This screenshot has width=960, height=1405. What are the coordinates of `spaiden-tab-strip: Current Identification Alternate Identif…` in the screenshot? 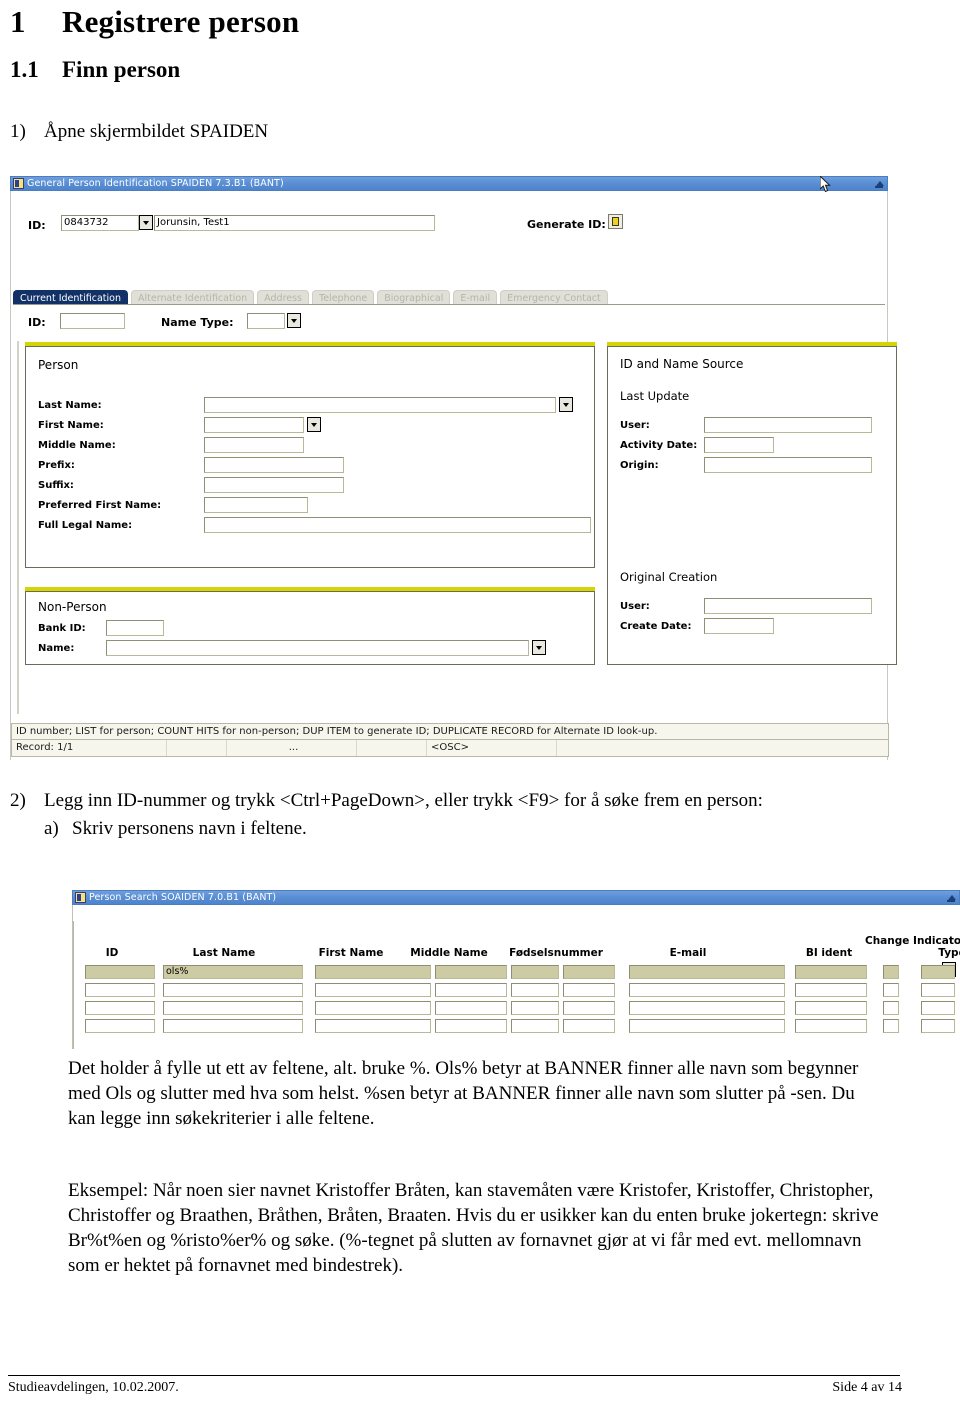 It's located at (312, 297).